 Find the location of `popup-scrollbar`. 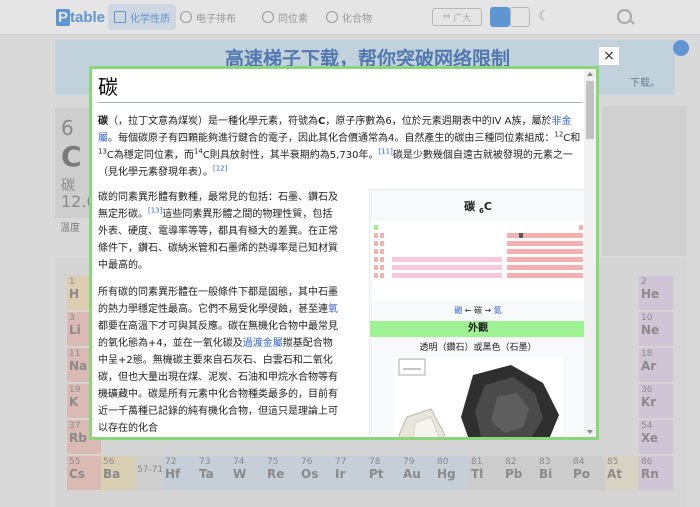

popup-scrollbar is located at coordinates (590, 253).